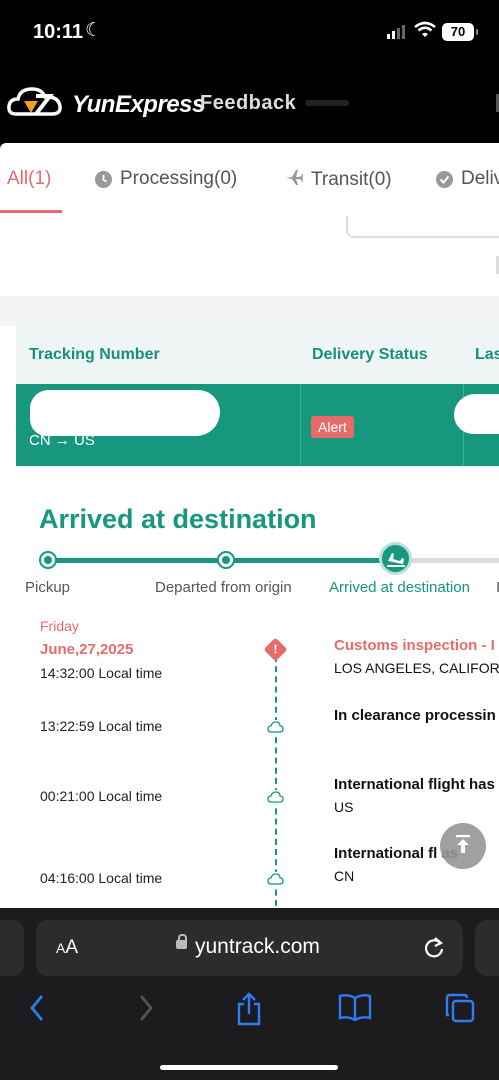 The width and height of the screenshot is (499, 1080). What do you see at coordinates (476, 414) in the screenshot?
I see `redacted-last-update` at bounding box center [476, 414].